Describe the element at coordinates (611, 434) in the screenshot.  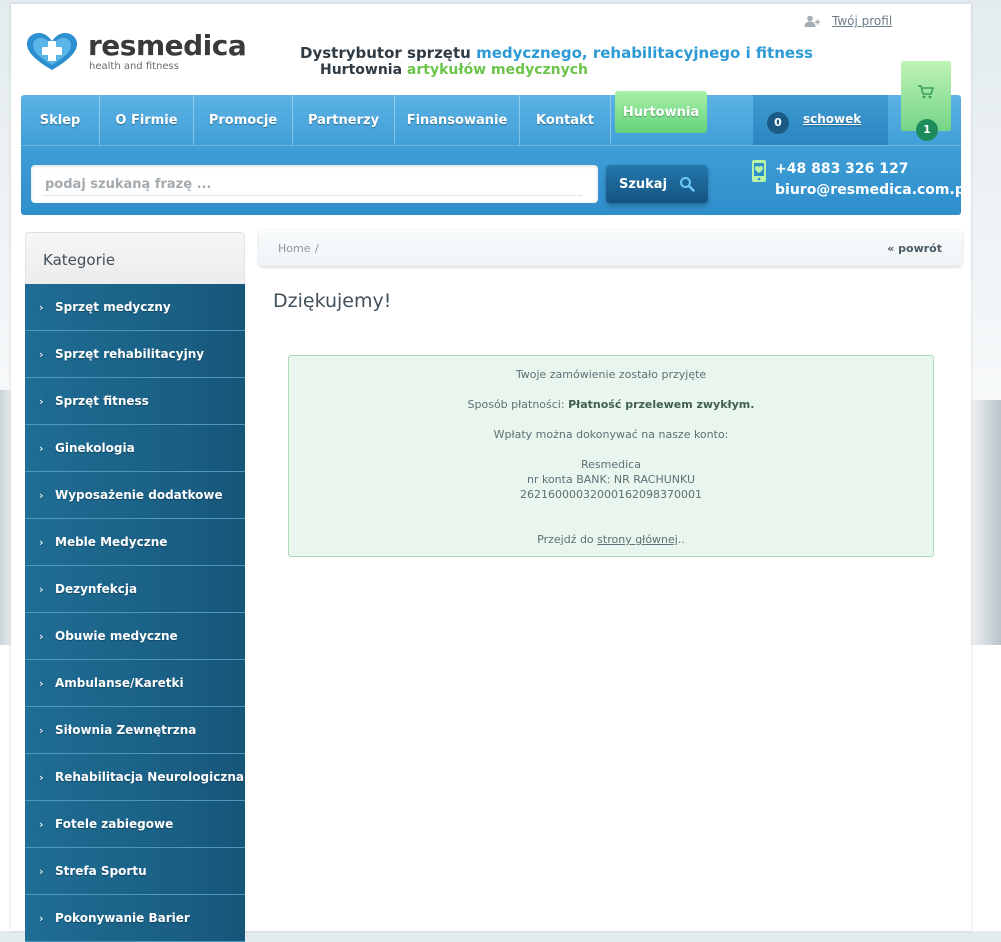
I see `account-intro-text: Wpłaty można dokonywać na nasze konto:` at that location.